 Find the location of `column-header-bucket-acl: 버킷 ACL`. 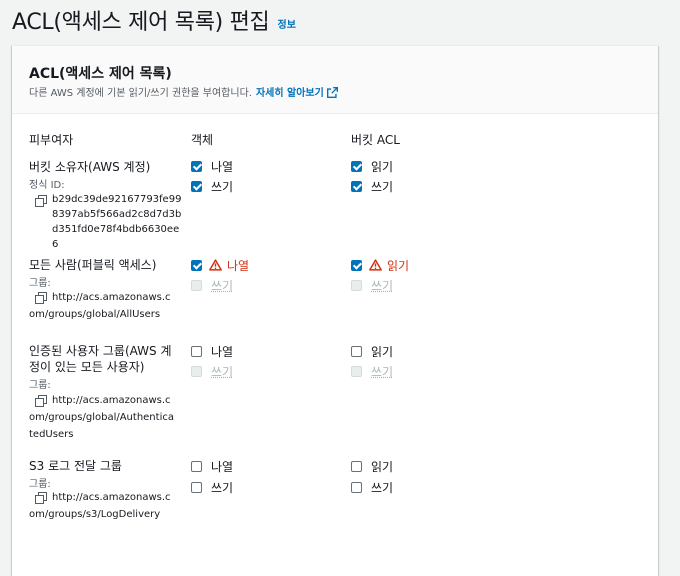

column-header-bucket-acl: 버킷 ACL is located at coordinates (375, 140).